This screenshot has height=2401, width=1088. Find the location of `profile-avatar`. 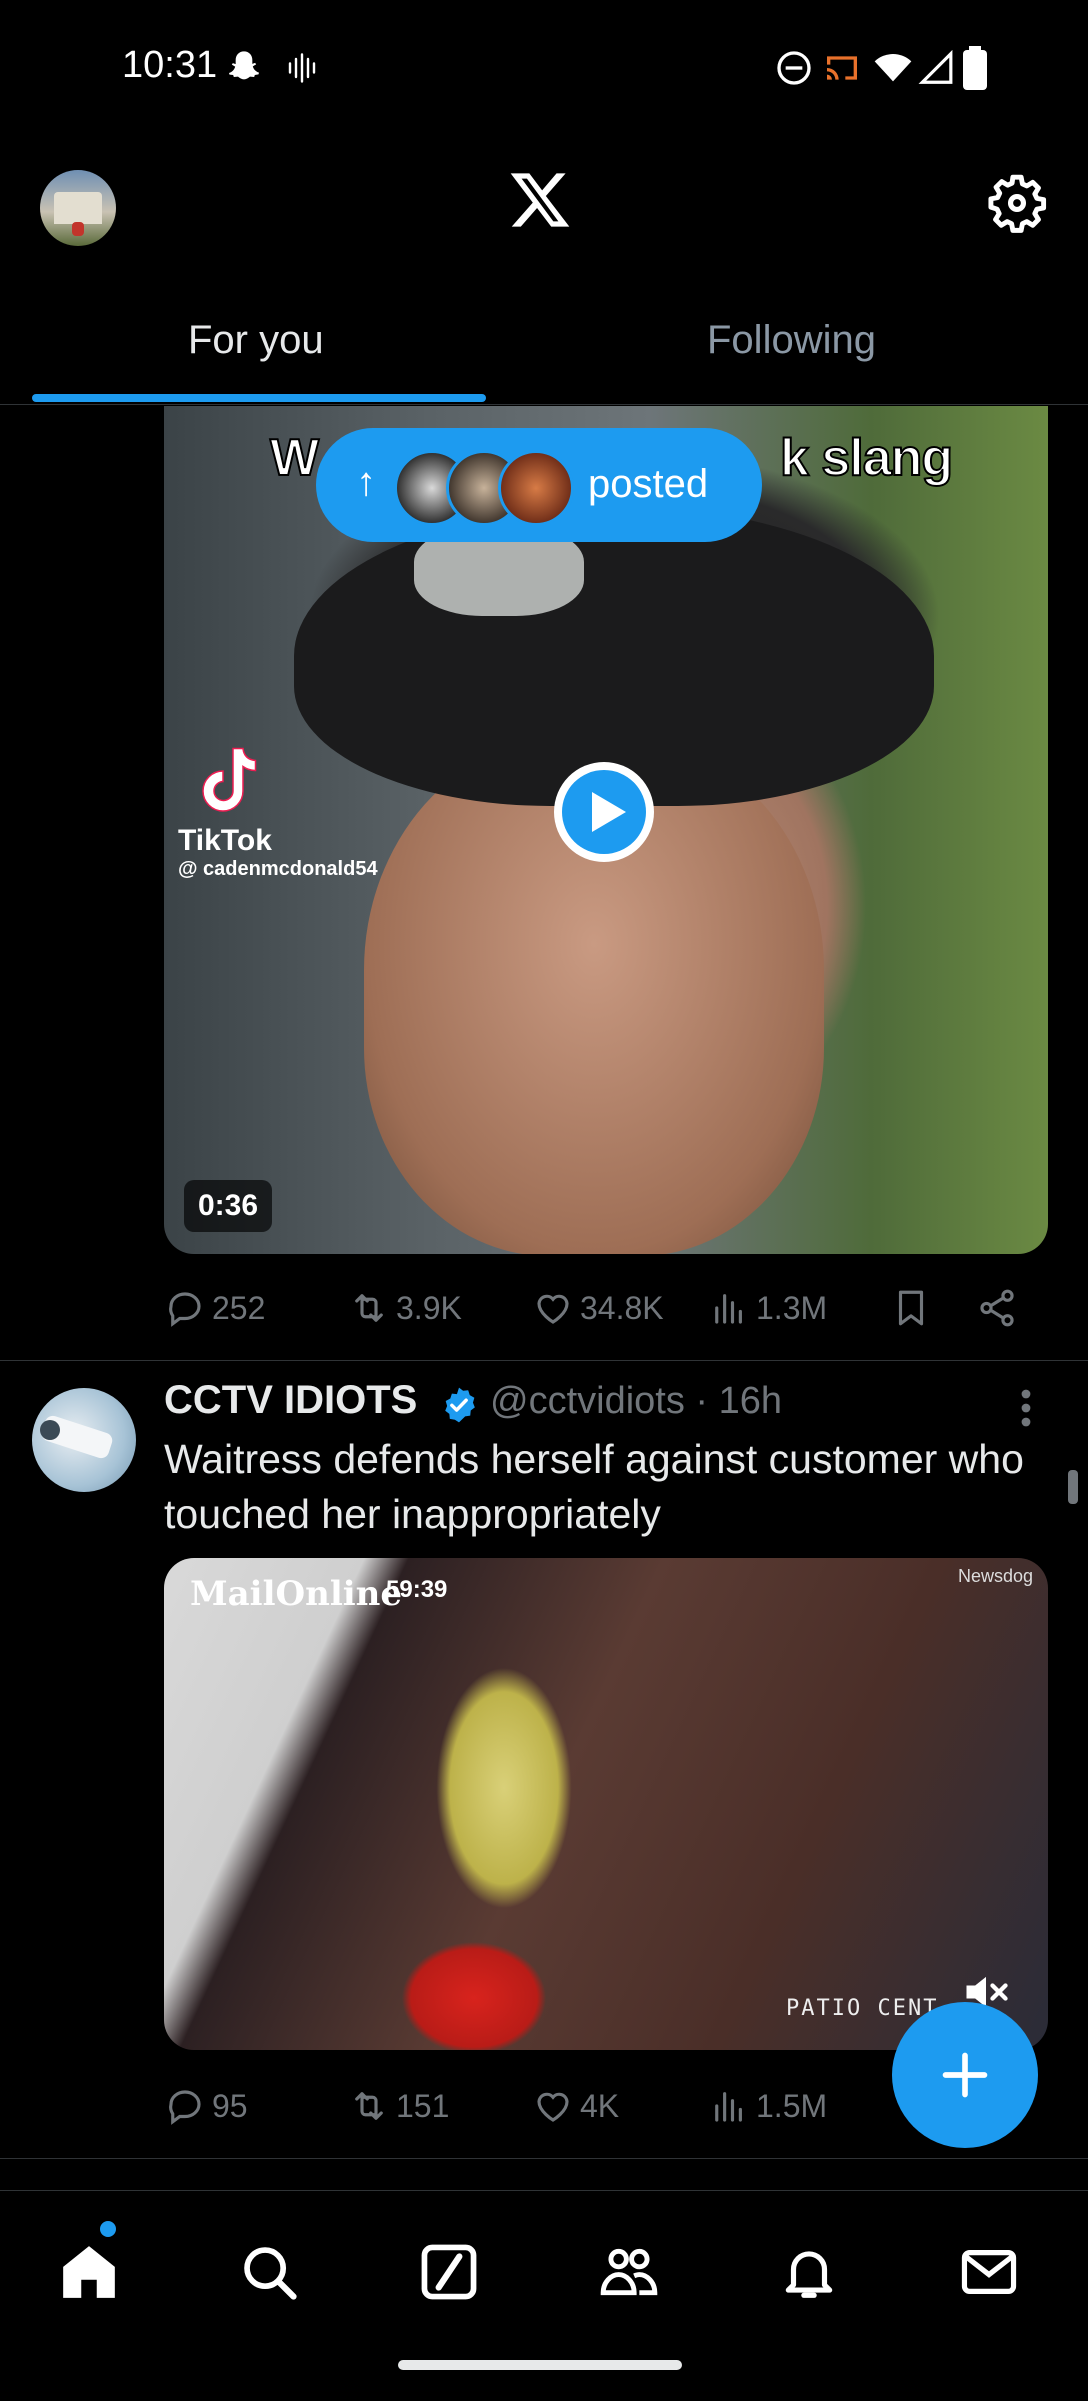

profile-avatar is located at coordinates (78, 208).